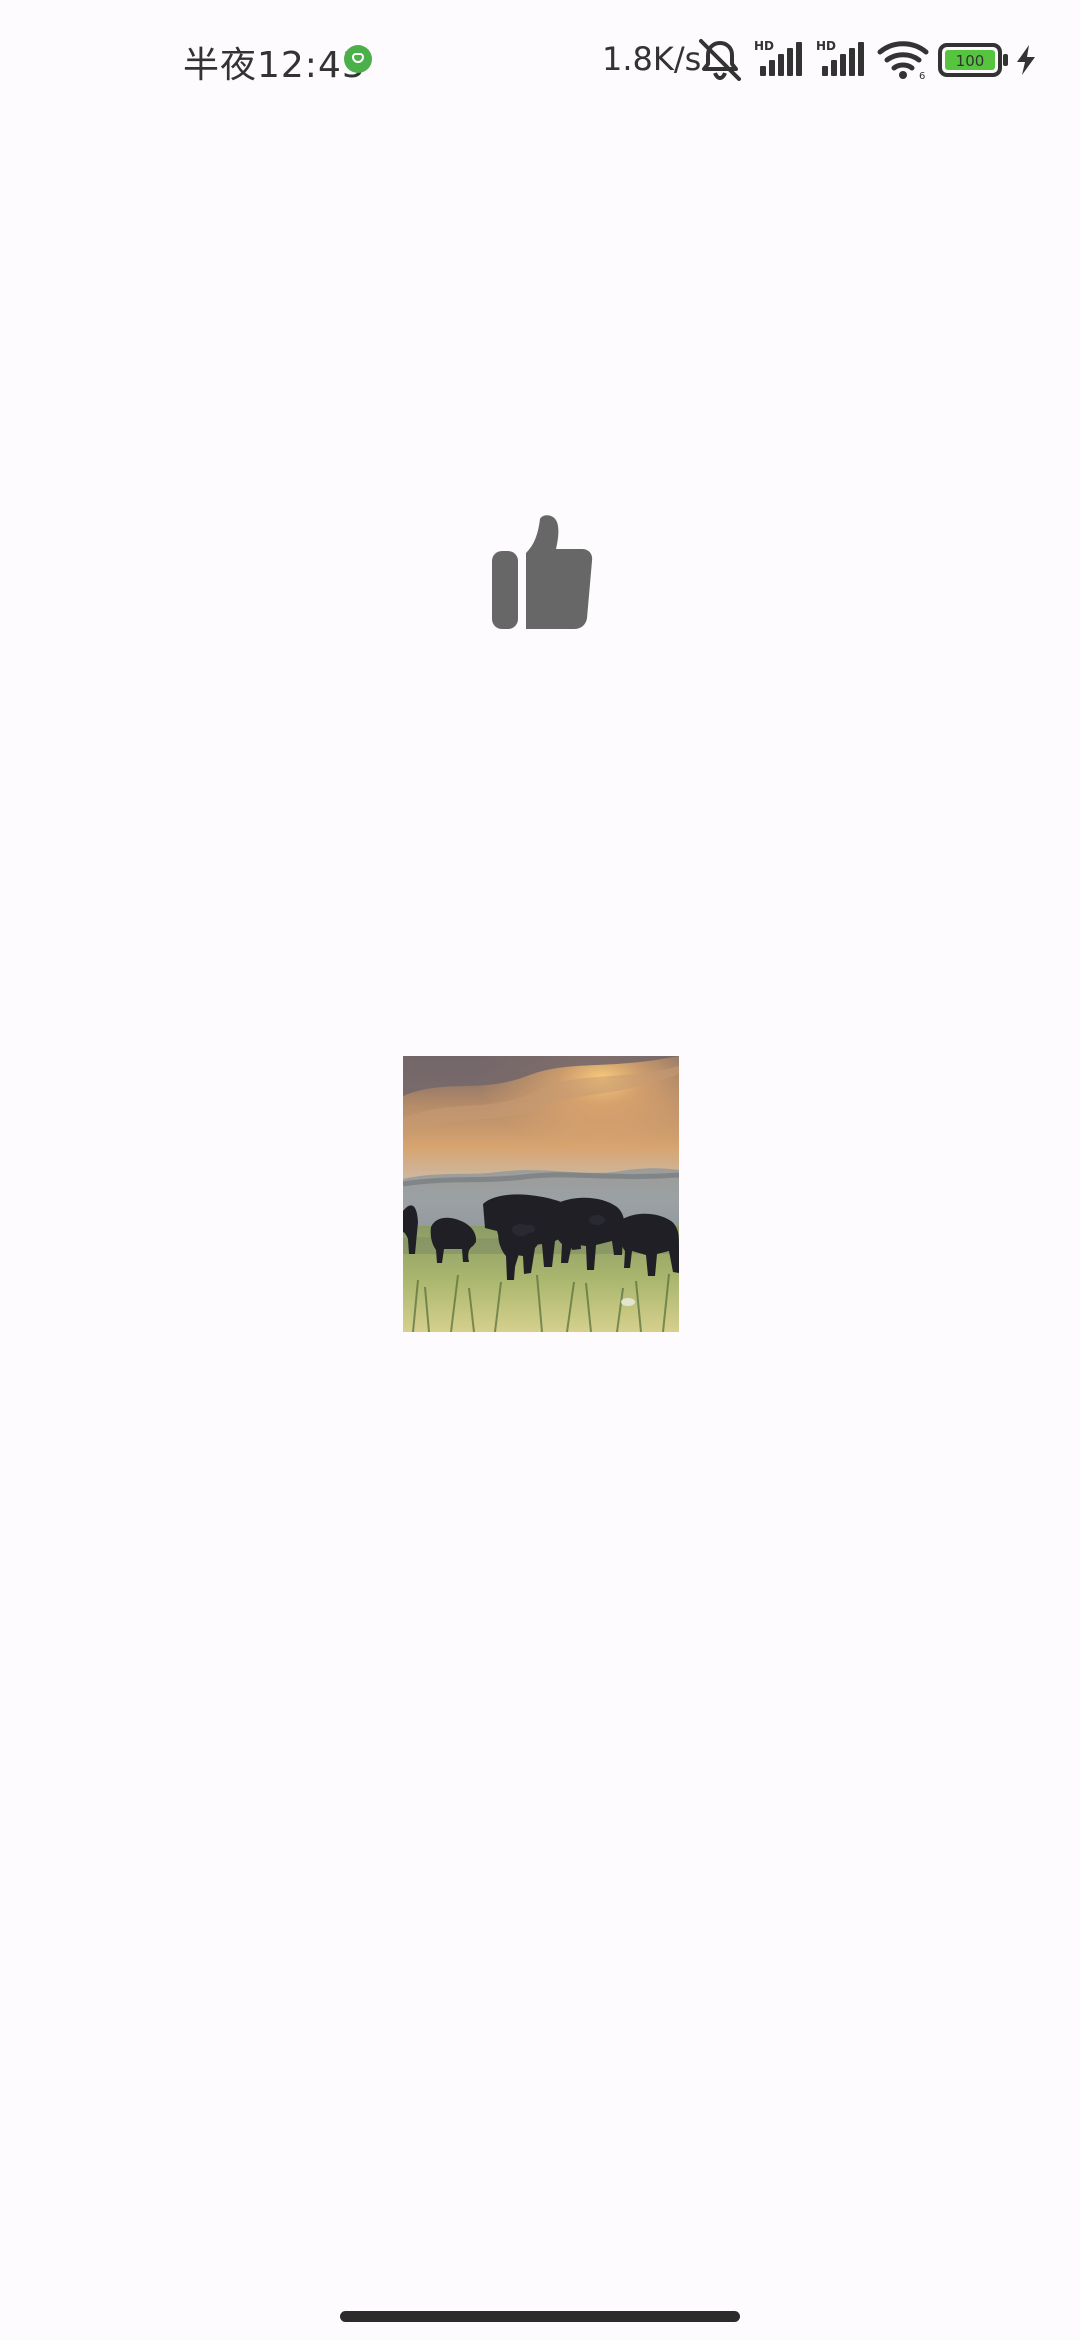  I want to click on home-indicator, so click(540, 2316).